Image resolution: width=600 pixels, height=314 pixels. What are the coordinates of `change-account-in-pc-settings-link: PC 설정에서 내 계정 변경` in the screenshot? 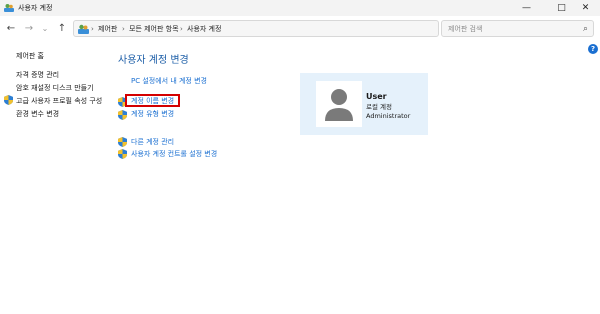 It's located at (169, 81).